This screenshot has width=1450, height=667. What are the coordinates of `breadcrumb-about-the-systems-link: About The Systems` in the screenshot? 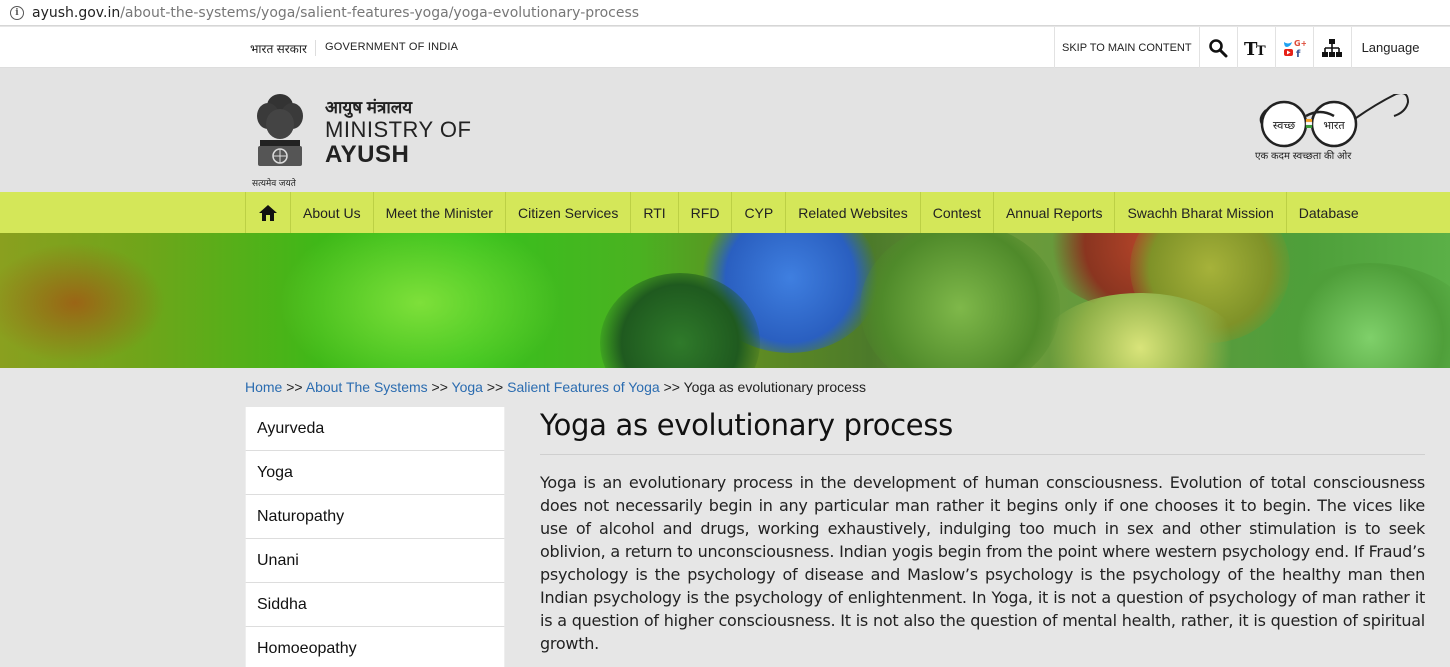 It's located at (367, 387).